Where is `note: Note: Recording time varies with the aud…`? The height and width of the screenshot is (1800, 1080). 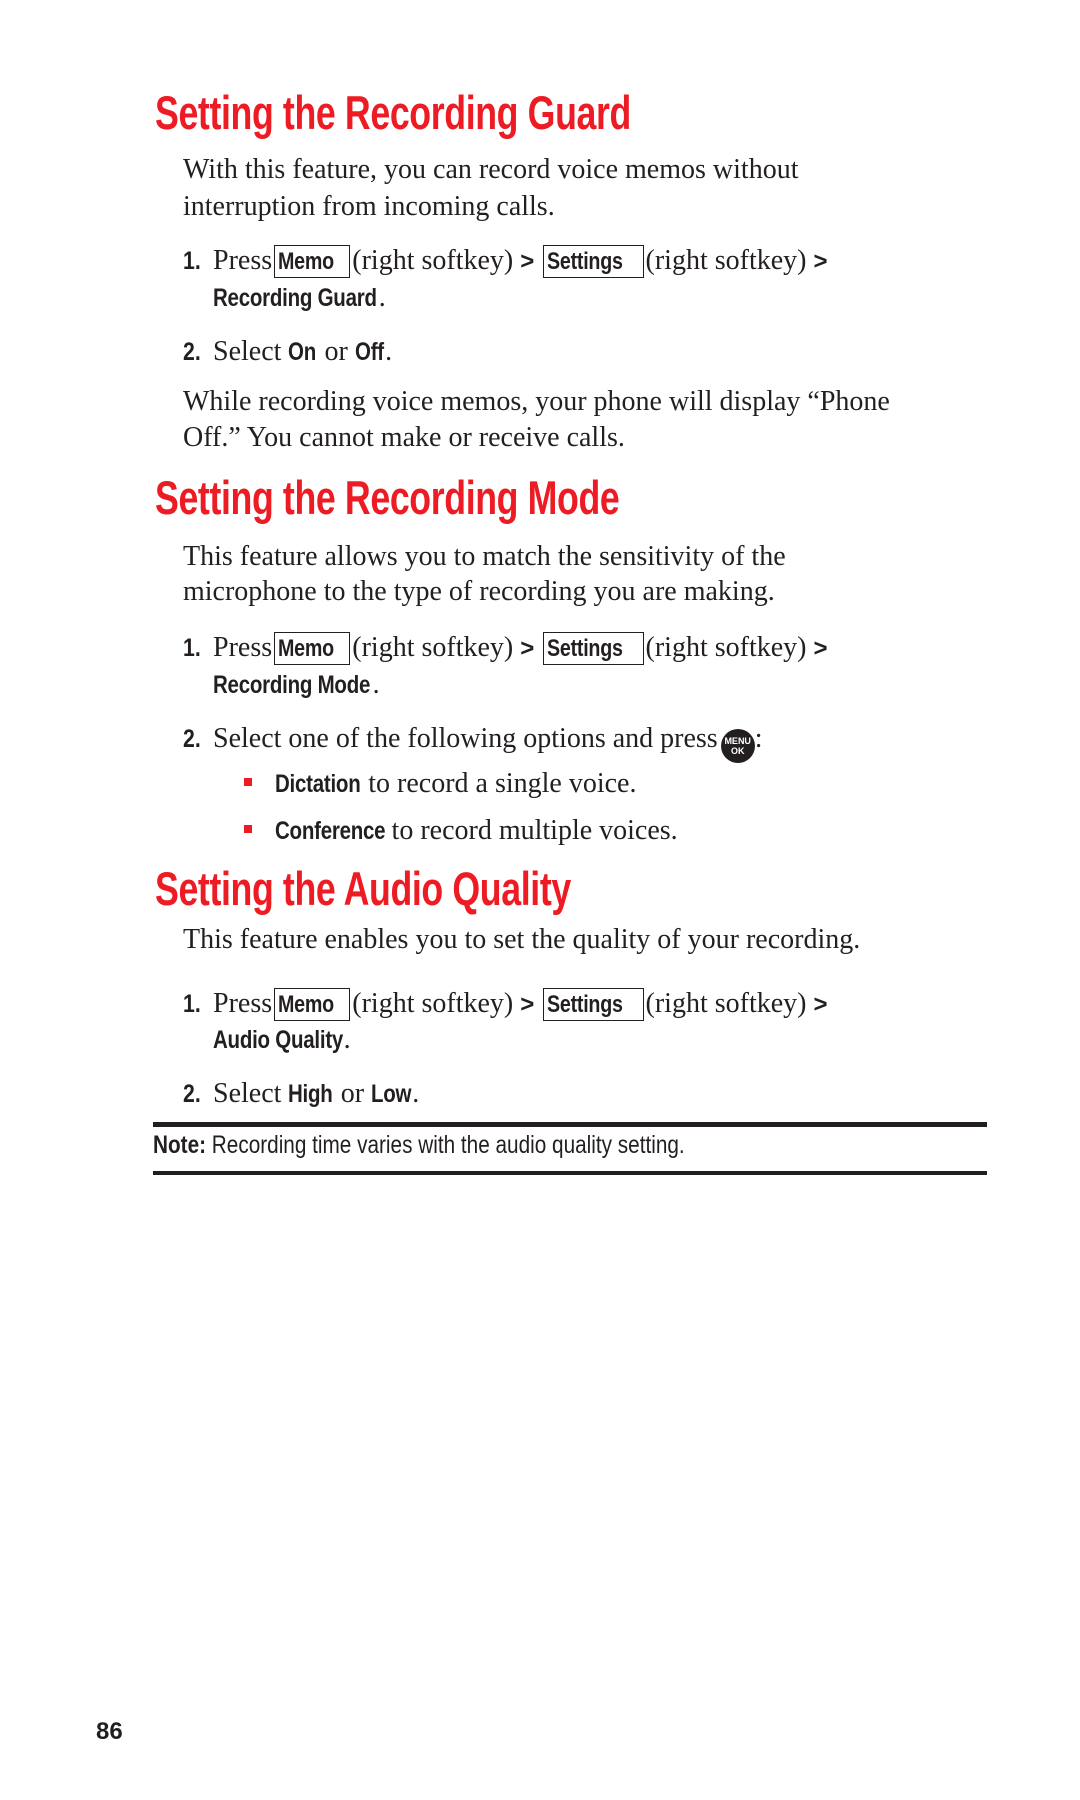 note: Note: Recording time varies with the aud… is located at coordinates (419, 1145).